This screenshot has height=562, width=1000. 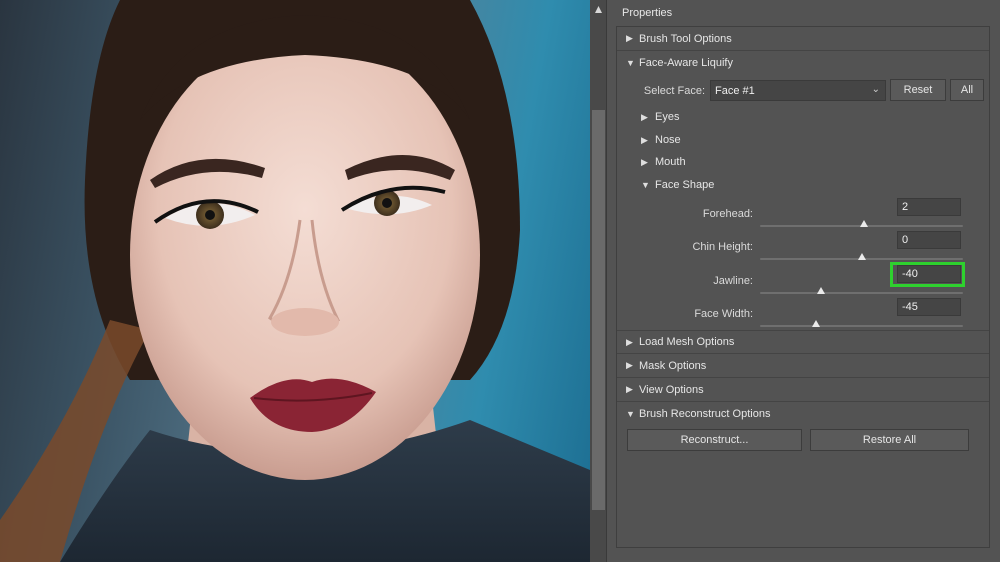 What do you see at coordinates (671, 389) in the screenshot?
I see `section-label: View Options` at bounding box center [671, 389].